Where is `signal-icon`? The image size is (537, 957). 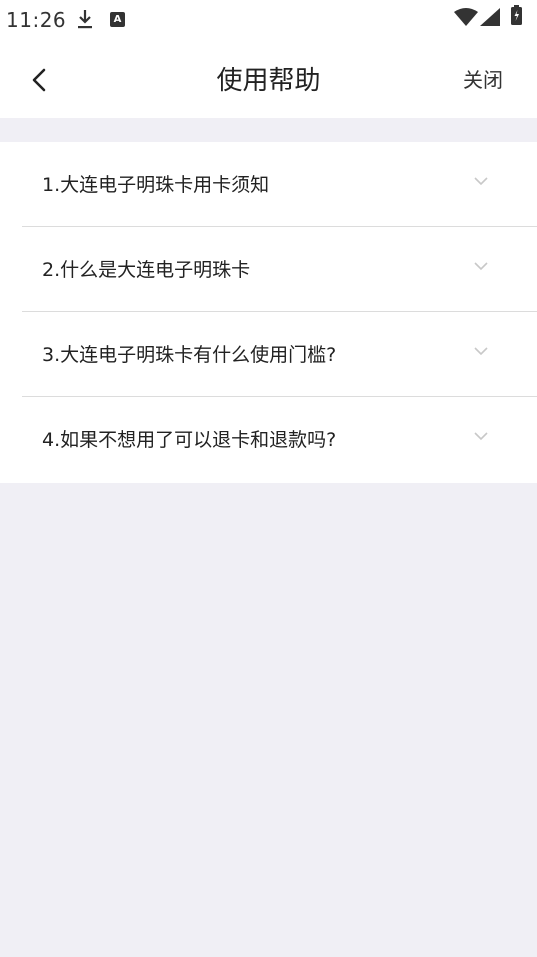
signal-icon is located at coordinates (490, 17).